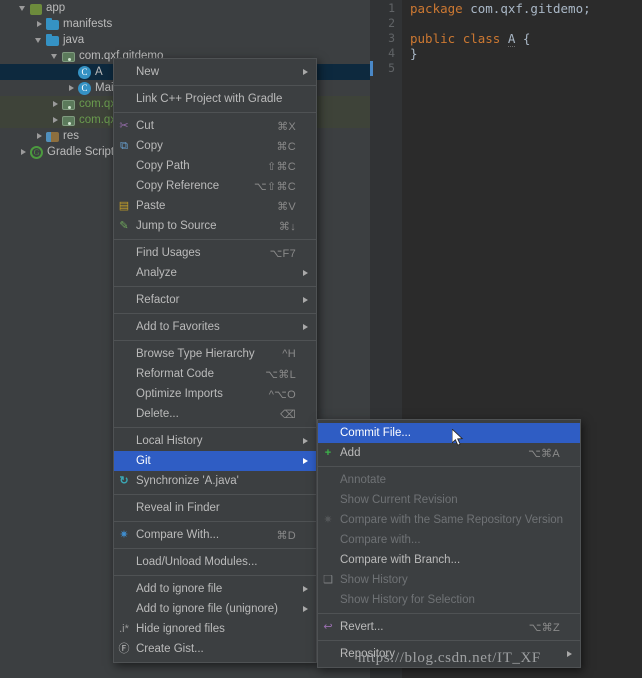 The height and width of the screenshot is (678, 642). What do you see at coordinates (289, 354) in the screenshot?
I see `menu-item-shortcut: ^H` at bounding box center [289, 354].